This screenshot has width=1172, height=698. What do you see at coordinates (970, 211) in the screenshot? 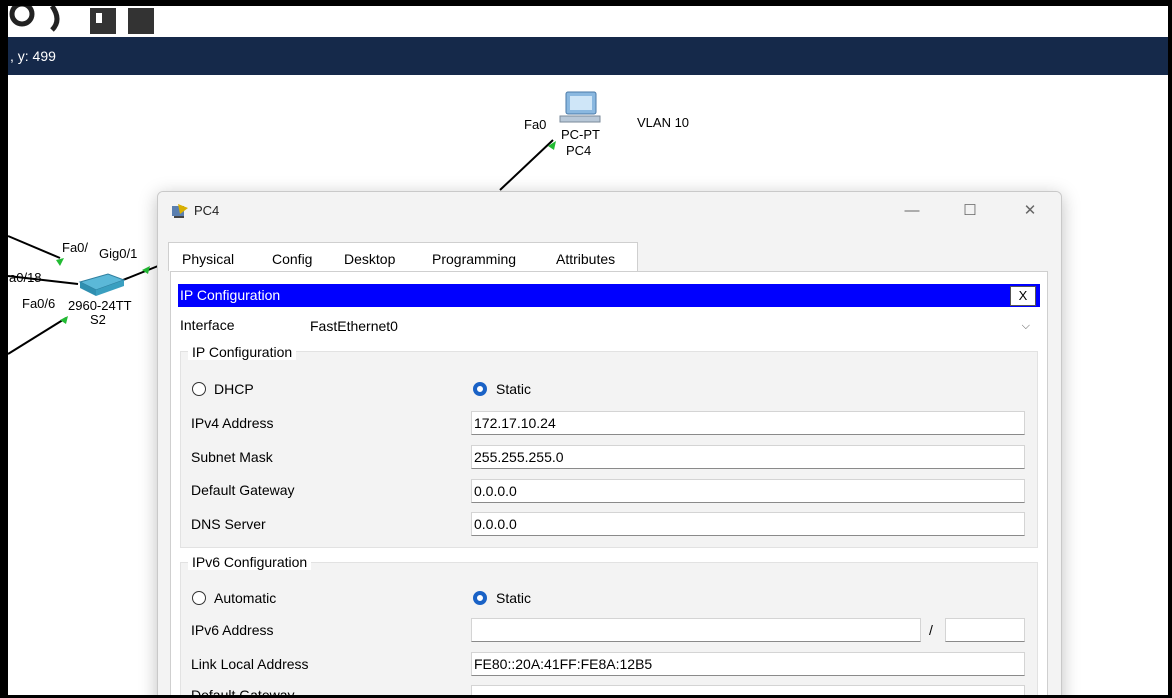
I see `maximize-button: ☐` at bounding box center [970, 211].